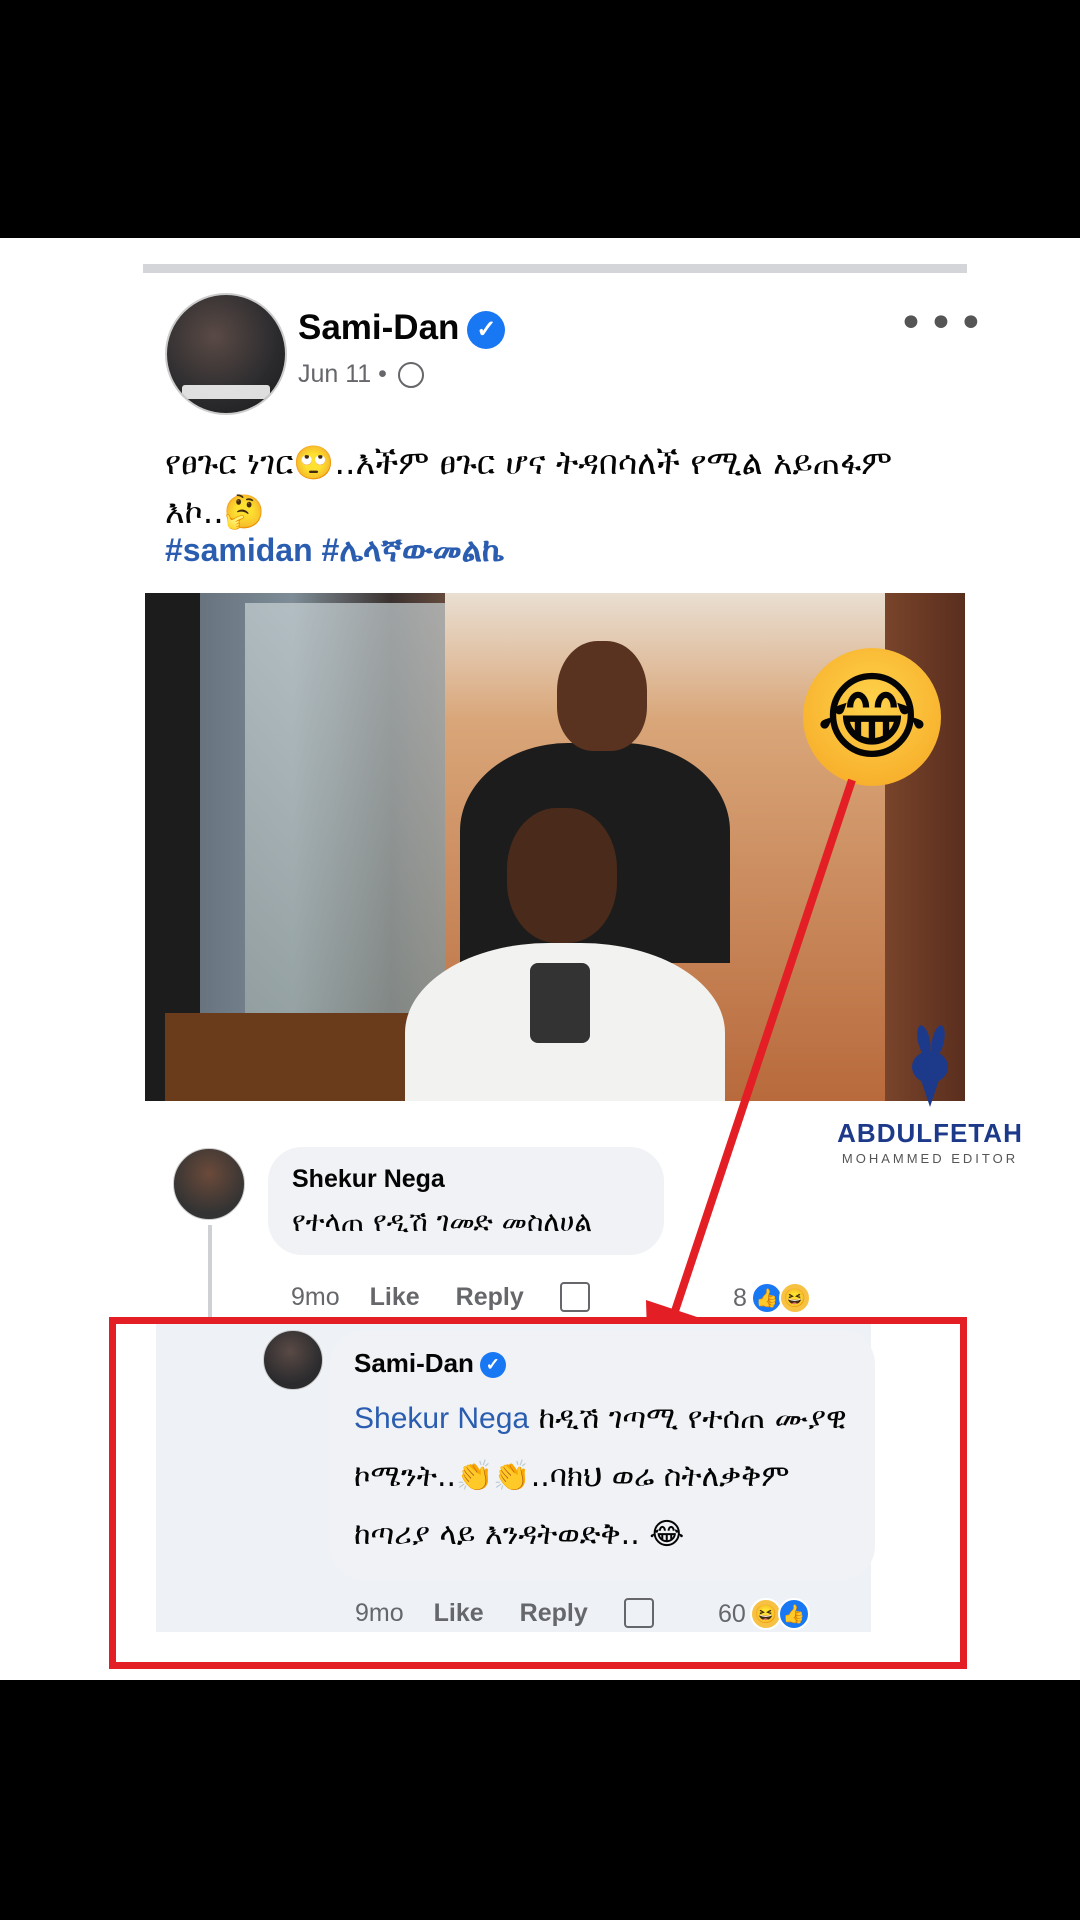 This screenshot has width=1080, height=1920. I want to click on comment-time: 9mo, so click(315, 1297).